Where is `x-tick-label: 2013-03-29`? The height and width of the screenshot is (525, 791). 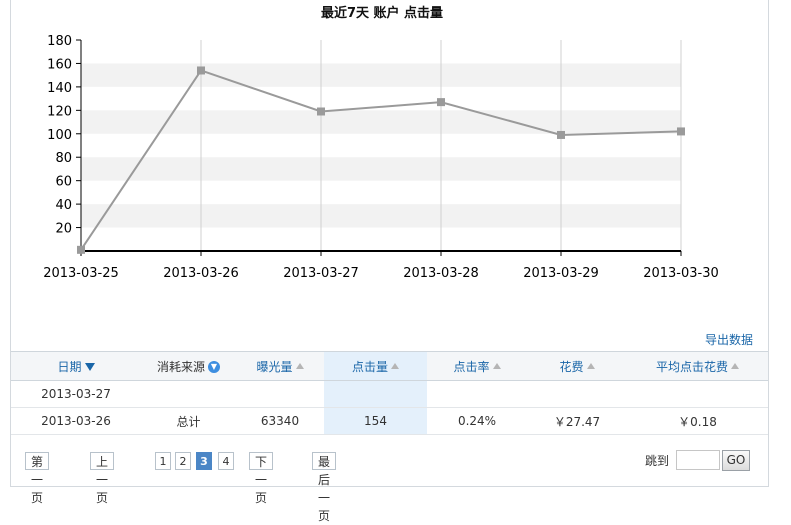
x-tick-label: 2013-03-29 is located at coordinates (561, 273).